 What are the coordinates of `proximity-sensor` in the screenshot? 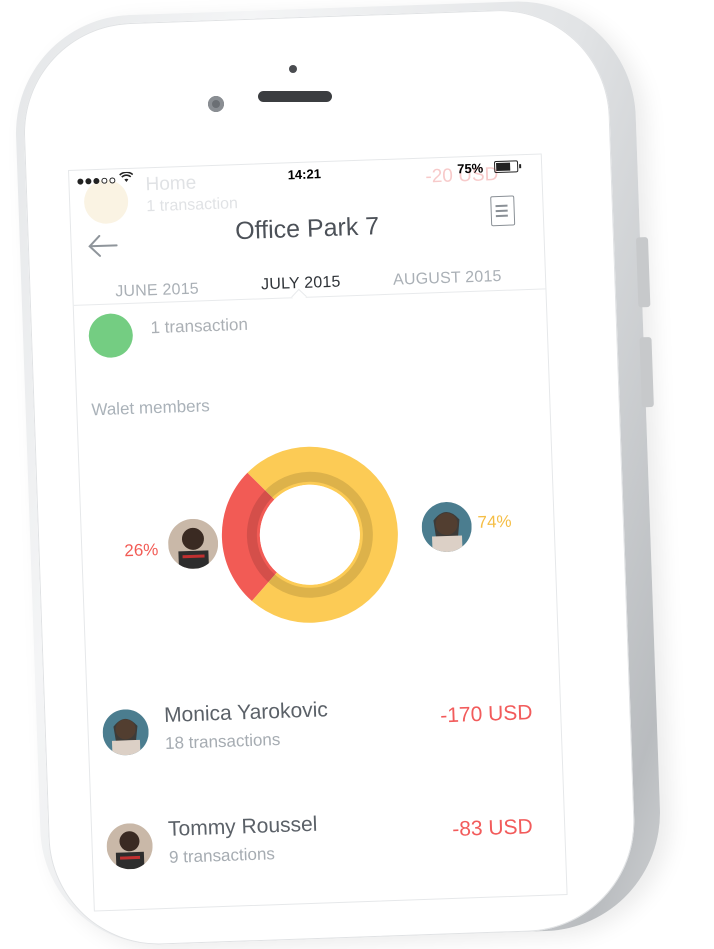 It's located at (293, 69).